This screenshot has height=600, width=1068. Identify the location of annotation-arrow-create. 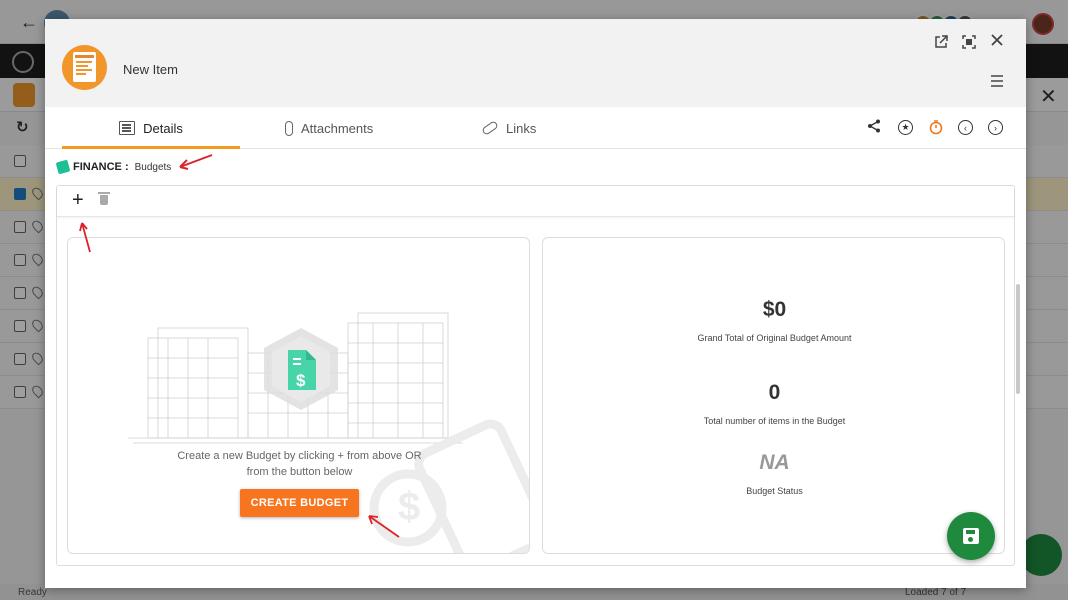
(384, 526).